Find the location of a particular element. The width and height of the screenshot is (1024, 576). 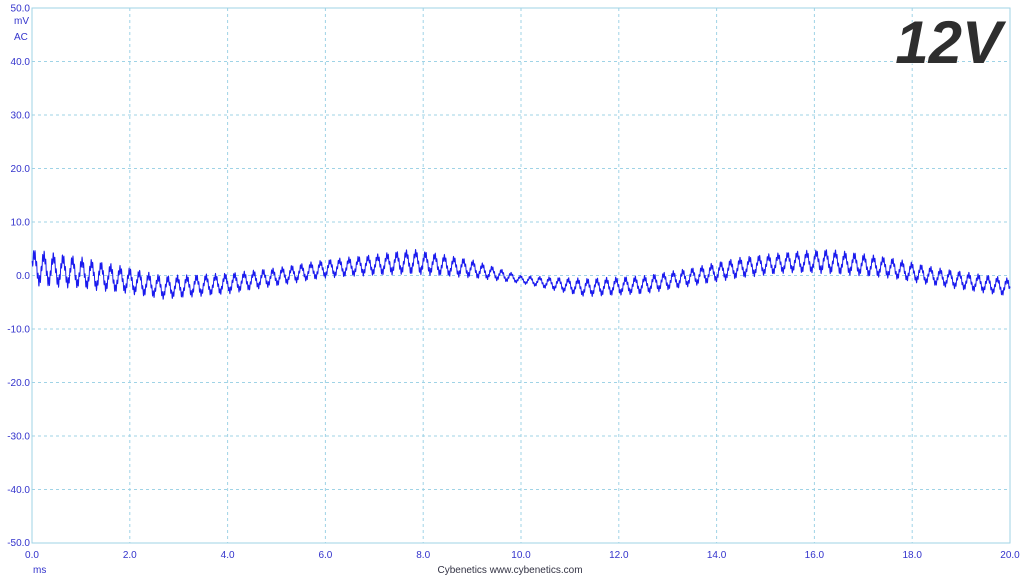

rail-label: 12V is located at coordinates (951, 42).